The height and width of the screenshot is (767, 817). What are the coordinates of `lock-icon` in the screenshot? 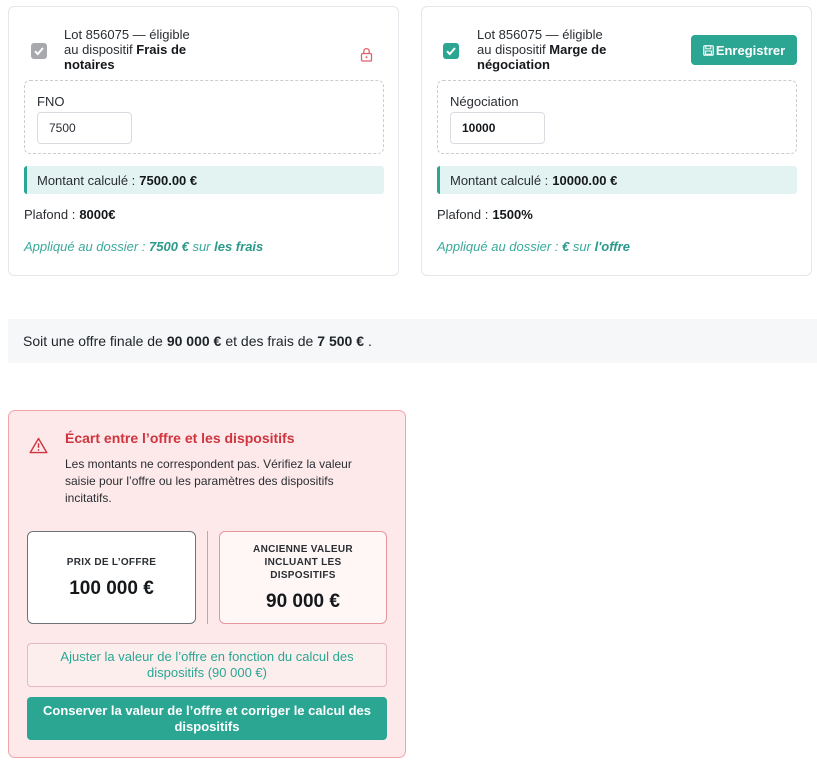 It's located at (366, 56).